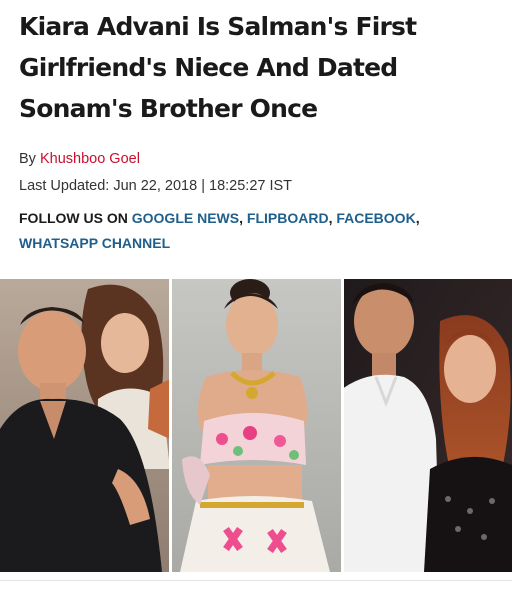  What do you see at coordinates (256, 580) in the screenshot?
I see `divider` at bounding box center [256, 580].